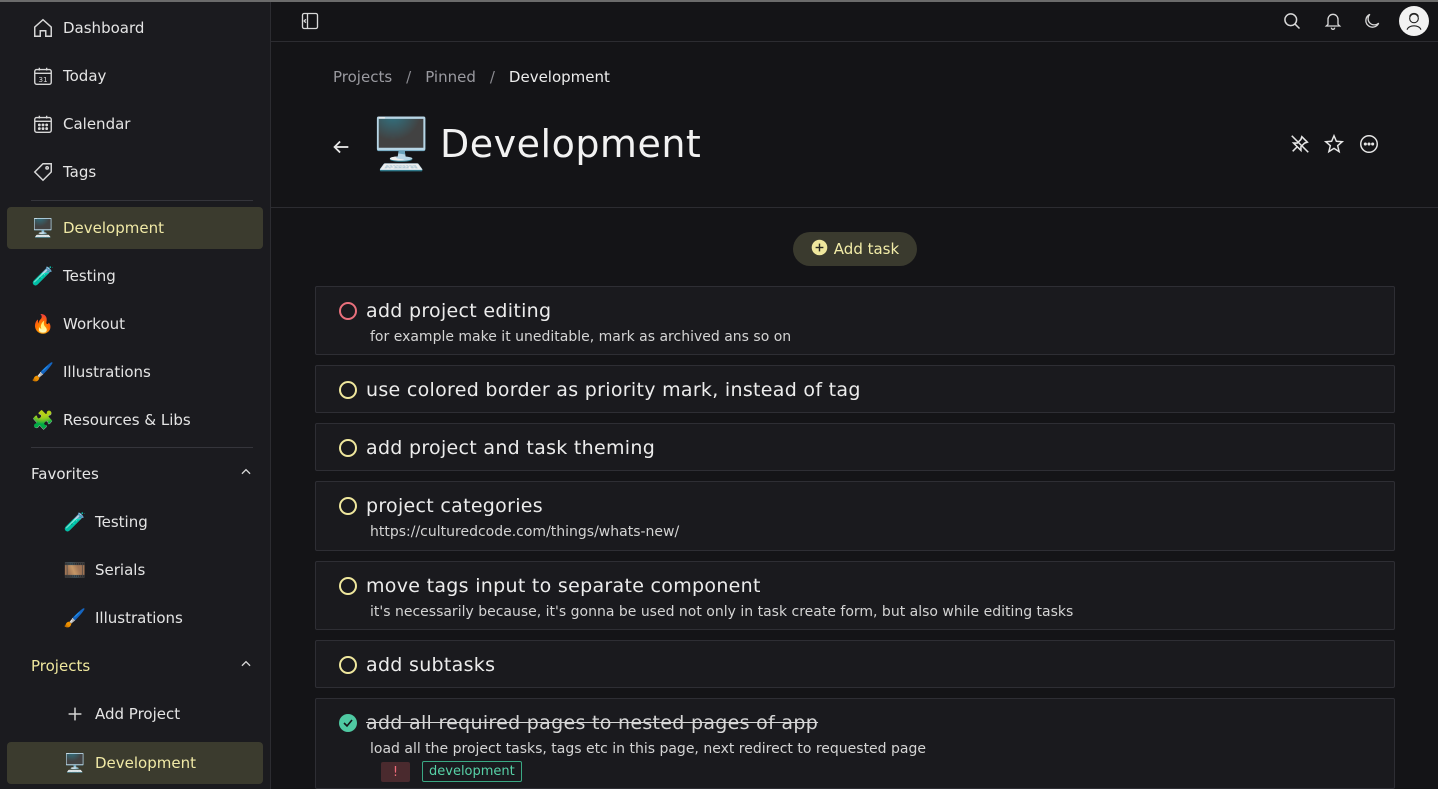  What do you see at coordinates (138, 714) in the screenshot?
I see `add-project-label: Add Project` at bounding box center [138, 714].